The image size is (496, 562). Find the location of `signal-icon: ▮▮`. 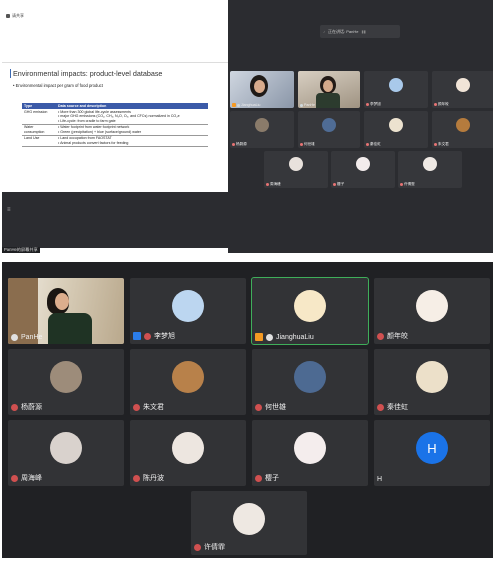

signal-icon: ▮▮ is located at coordinates (363, 31).